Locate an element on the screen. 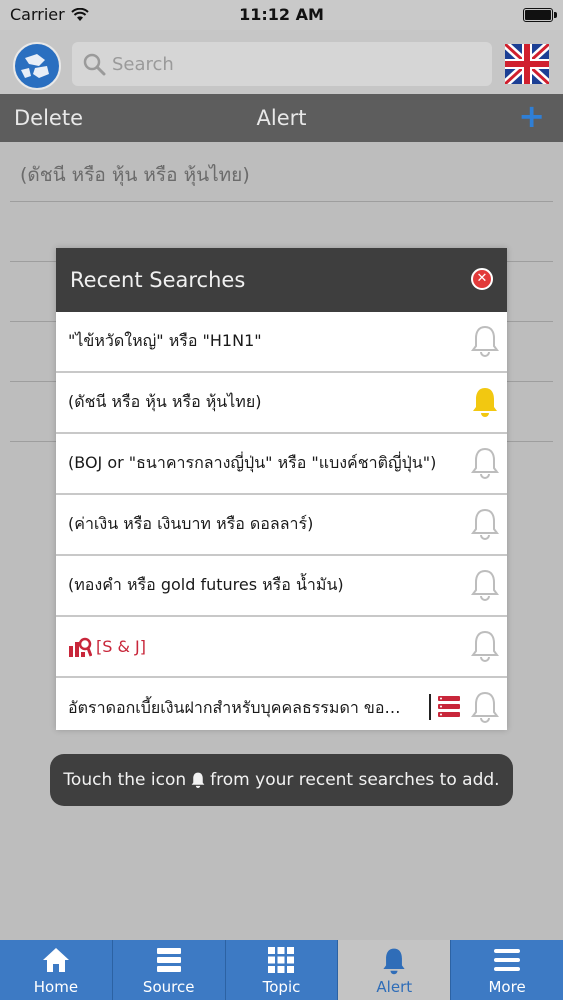  search-bar is located at coordinates (282, 64).